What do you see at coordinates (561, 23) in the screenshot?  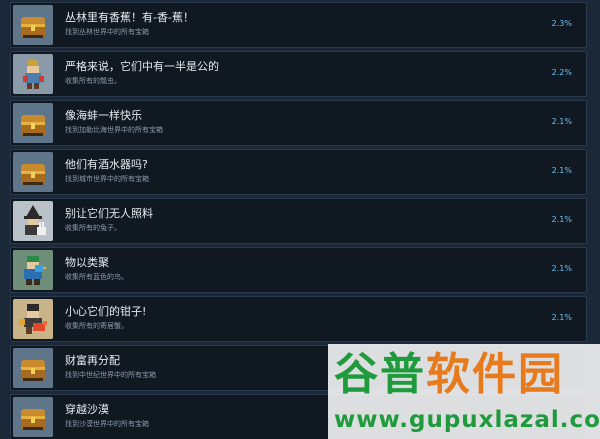 I see `unlock-percent: 2.3%` at bounding box center [561, 23].